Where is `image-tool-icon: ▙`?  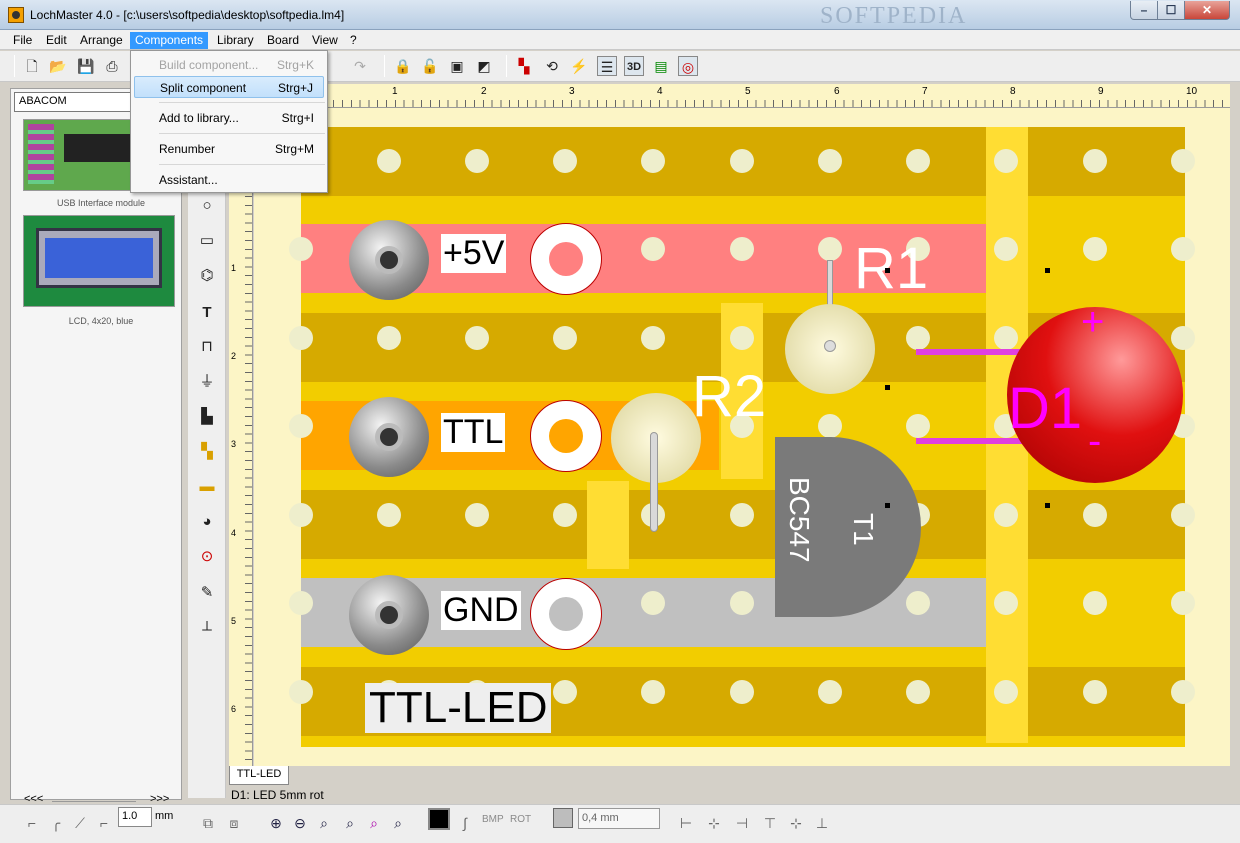 image-tool-icon: ▙ is located at coordinates (207, 417).